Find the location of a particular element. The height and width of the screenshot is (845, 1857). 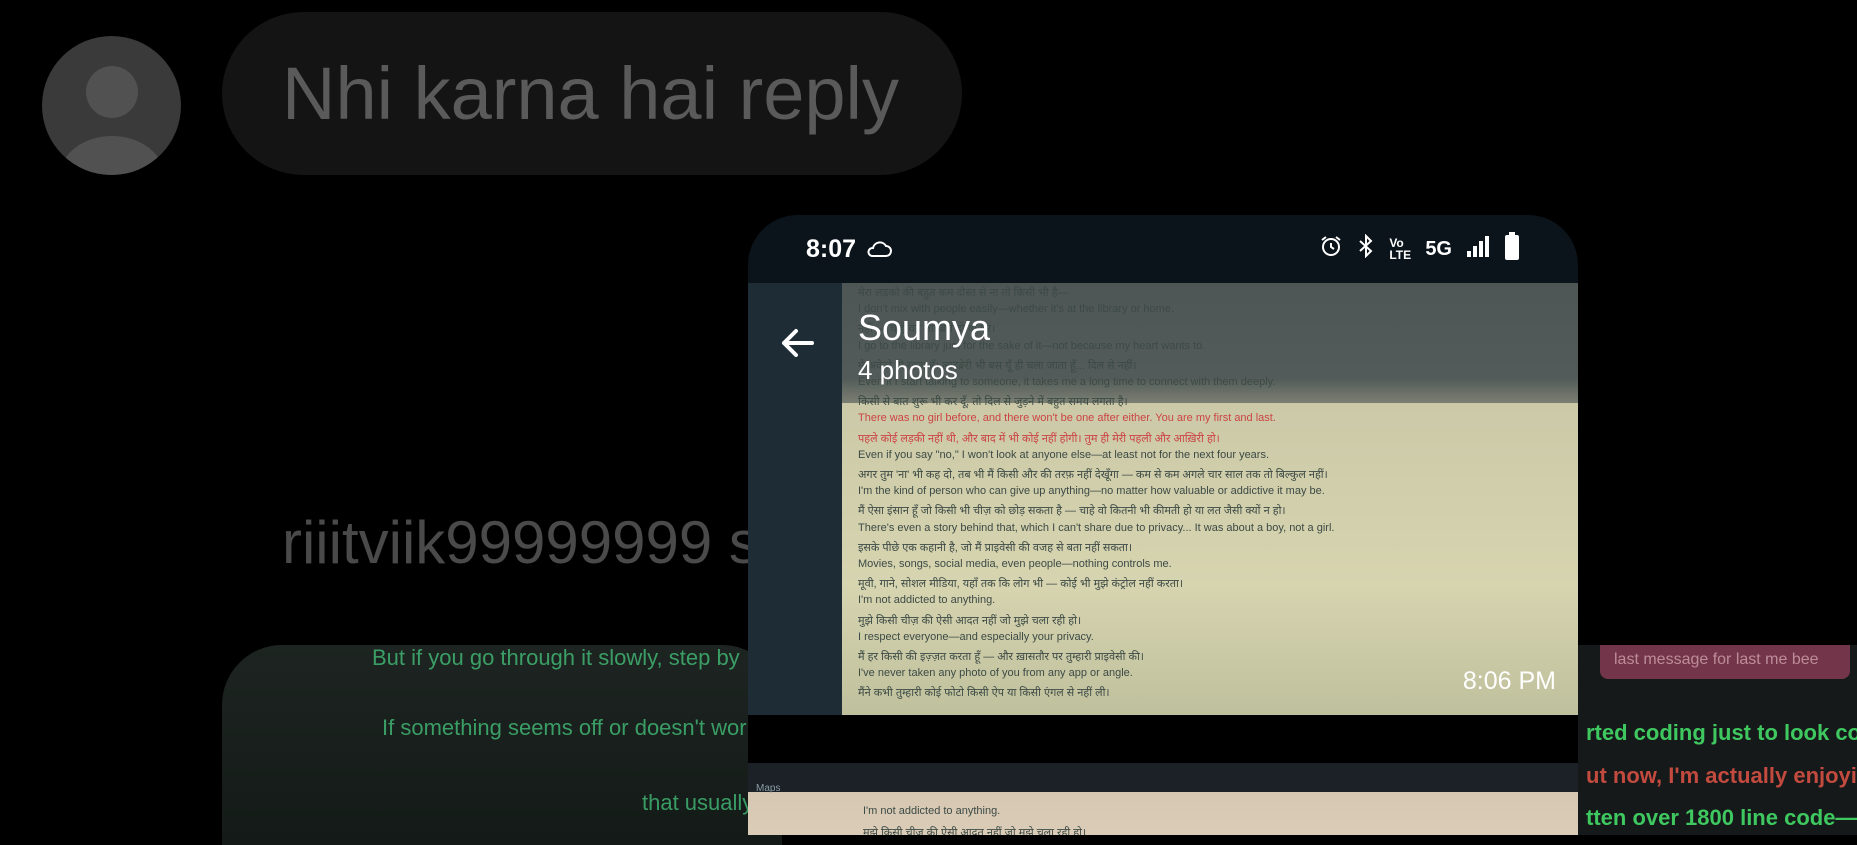

photo-text-line: that usually is located at coordinates (698, 802).